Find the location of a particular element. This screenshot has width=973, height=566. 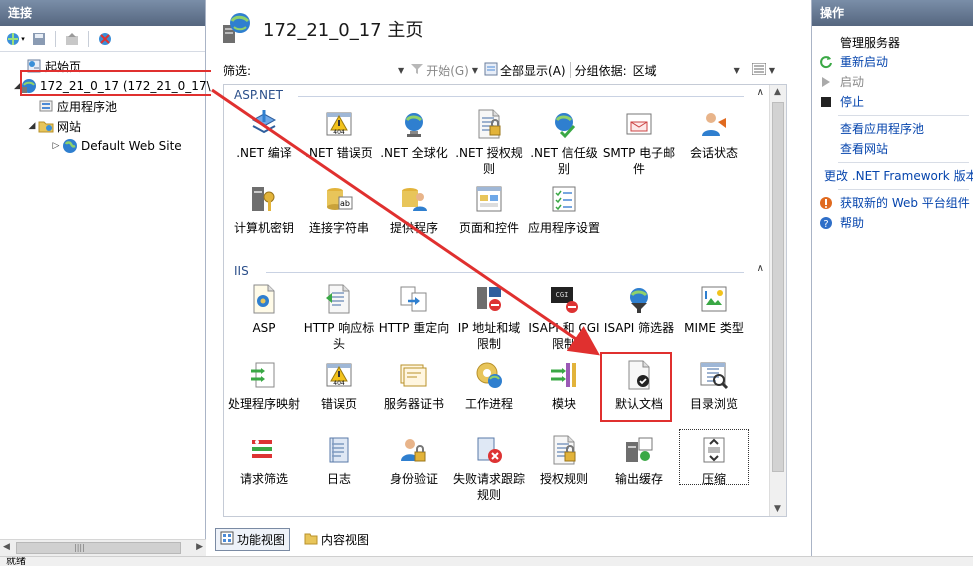

feature-tile-server-certificates: 服务器证书 is located at coordinates (414, 385).